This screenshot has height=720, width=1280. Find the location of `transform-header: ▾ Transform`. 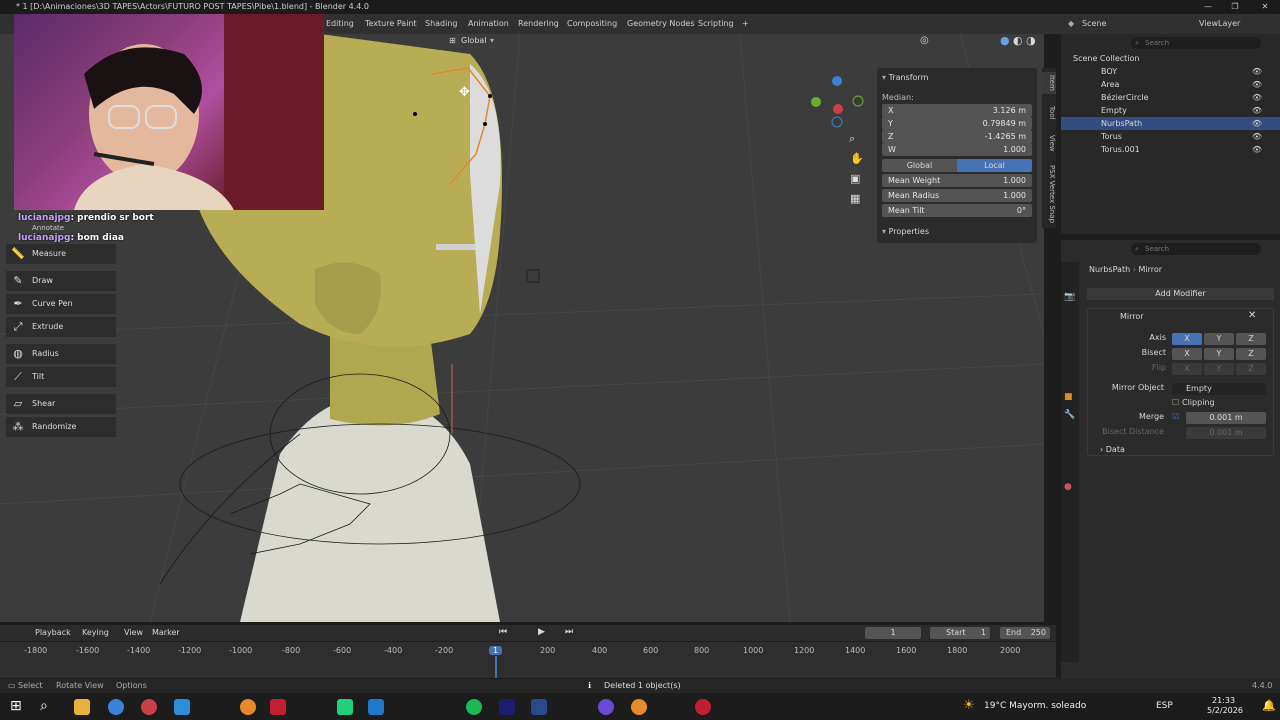

transform-header: ▾ Transform is located at coordinates (957, 77).